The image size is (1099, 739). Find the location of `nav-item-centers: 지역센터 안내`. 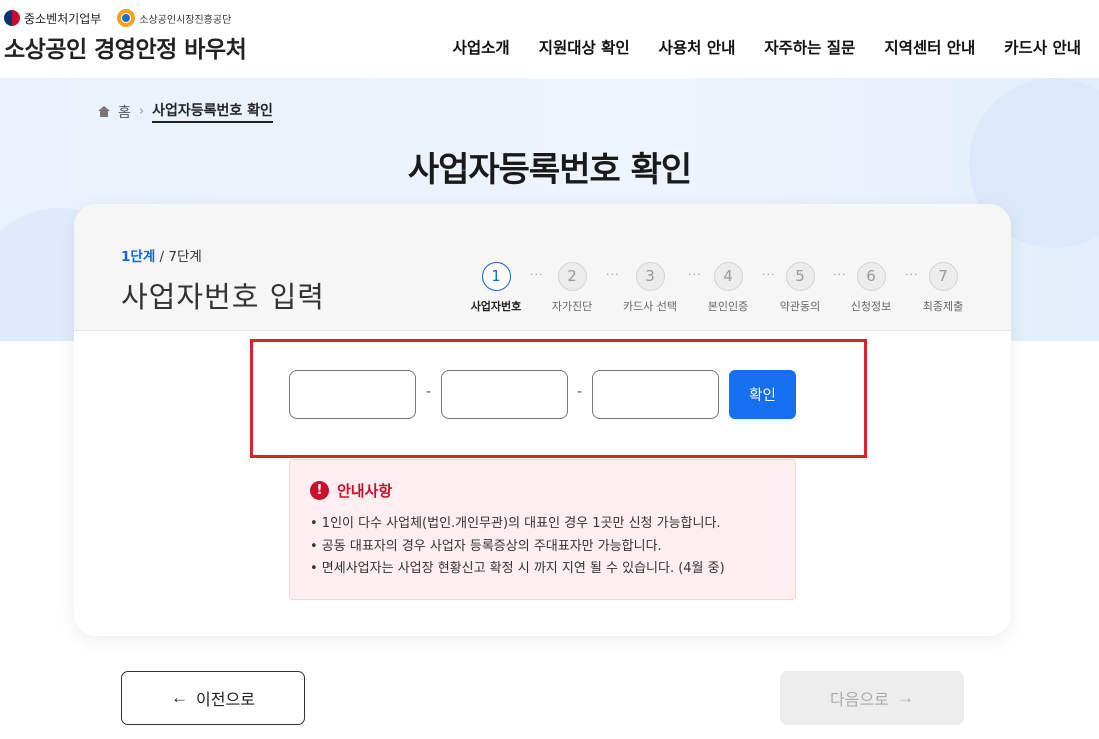

nav-item-centers: 지역센터 안내 is located at coordinates (929, 47).